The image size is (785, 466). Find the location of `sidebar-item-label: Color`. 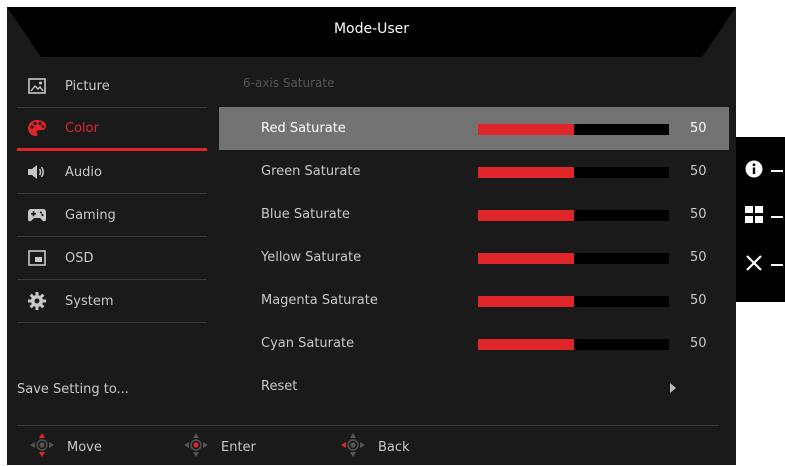

sidebar-item-label: Color is located at coordinates (82, 128).